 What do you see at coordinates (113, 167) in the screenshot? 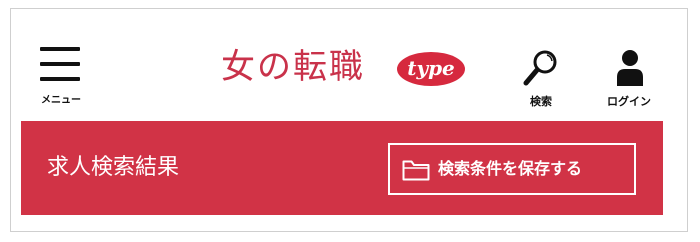
I see `page-title: 求人検索結果` at bounding box center [113, 167].